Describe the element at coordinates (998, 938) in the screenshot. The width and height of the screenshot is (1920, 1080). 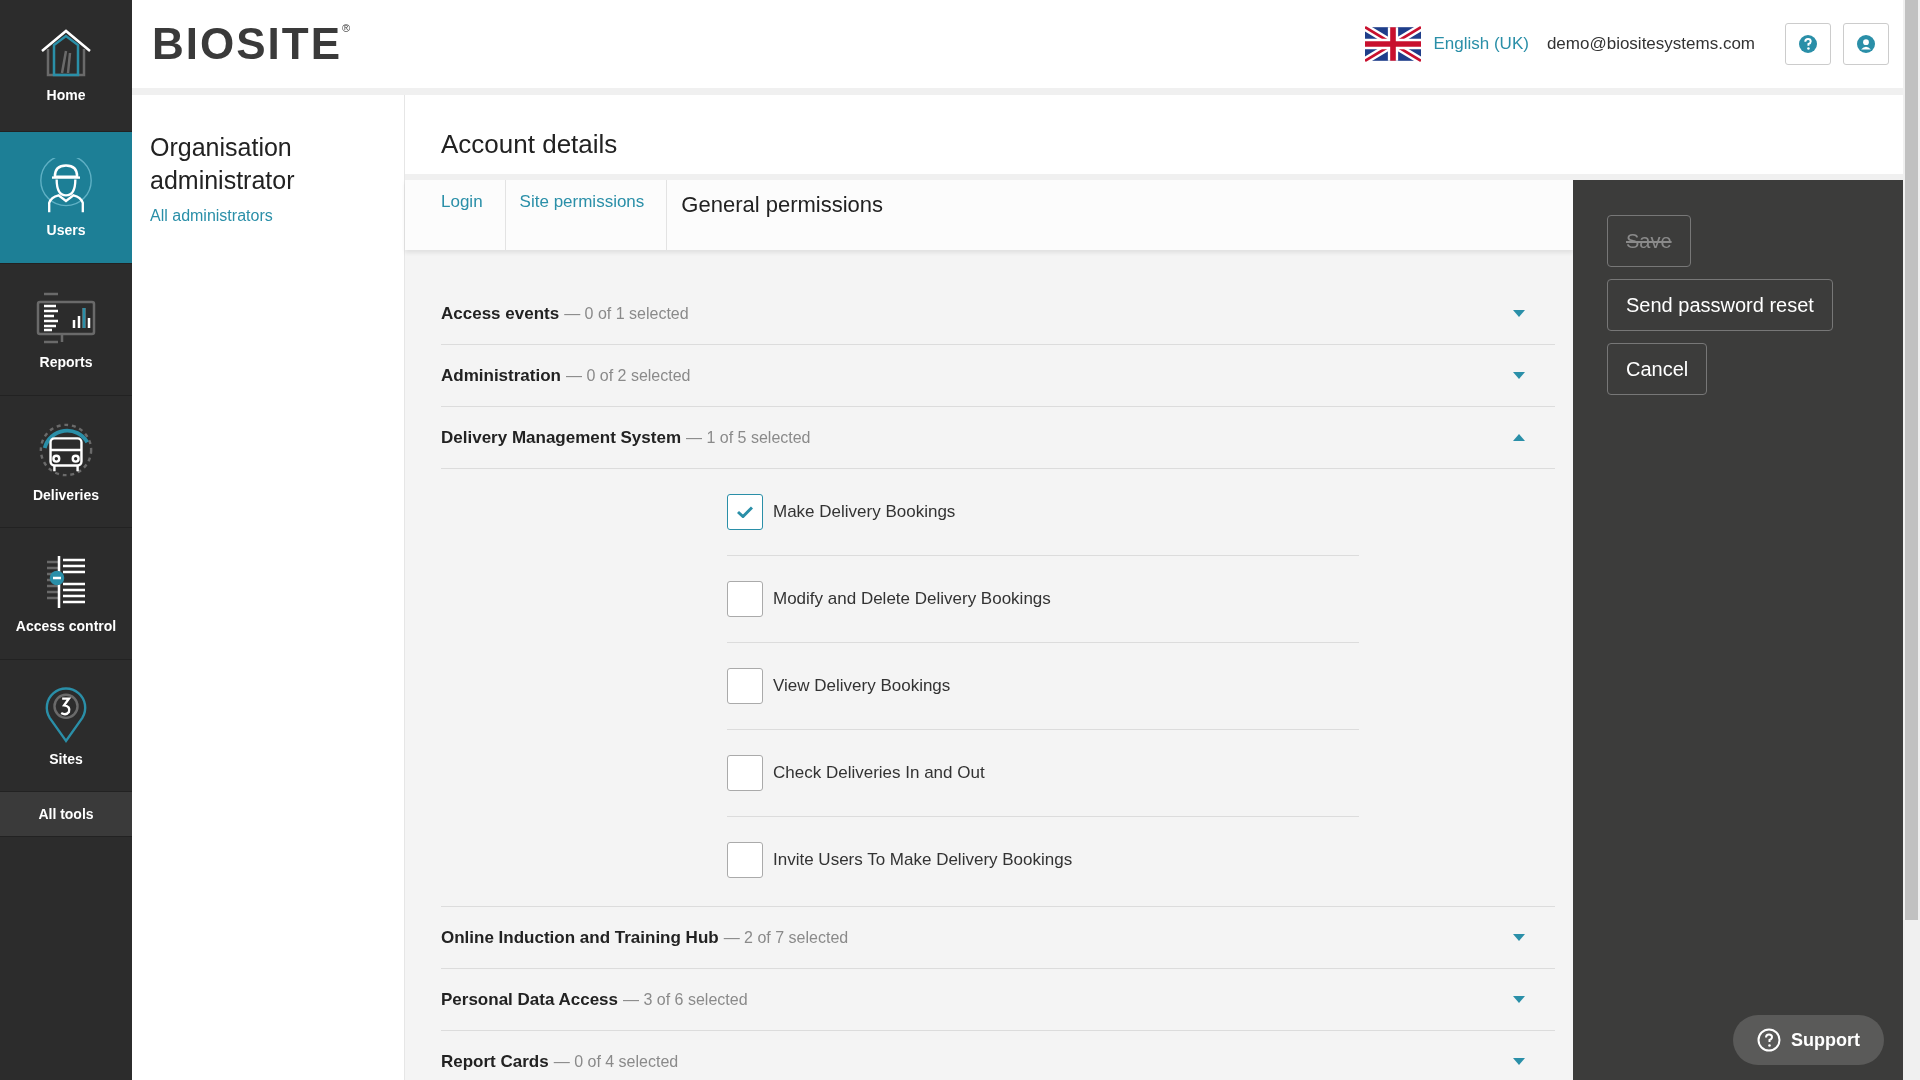
I see `permission-section-header: Online Induction and Training Hub — 2 of 7 selected` at that location.